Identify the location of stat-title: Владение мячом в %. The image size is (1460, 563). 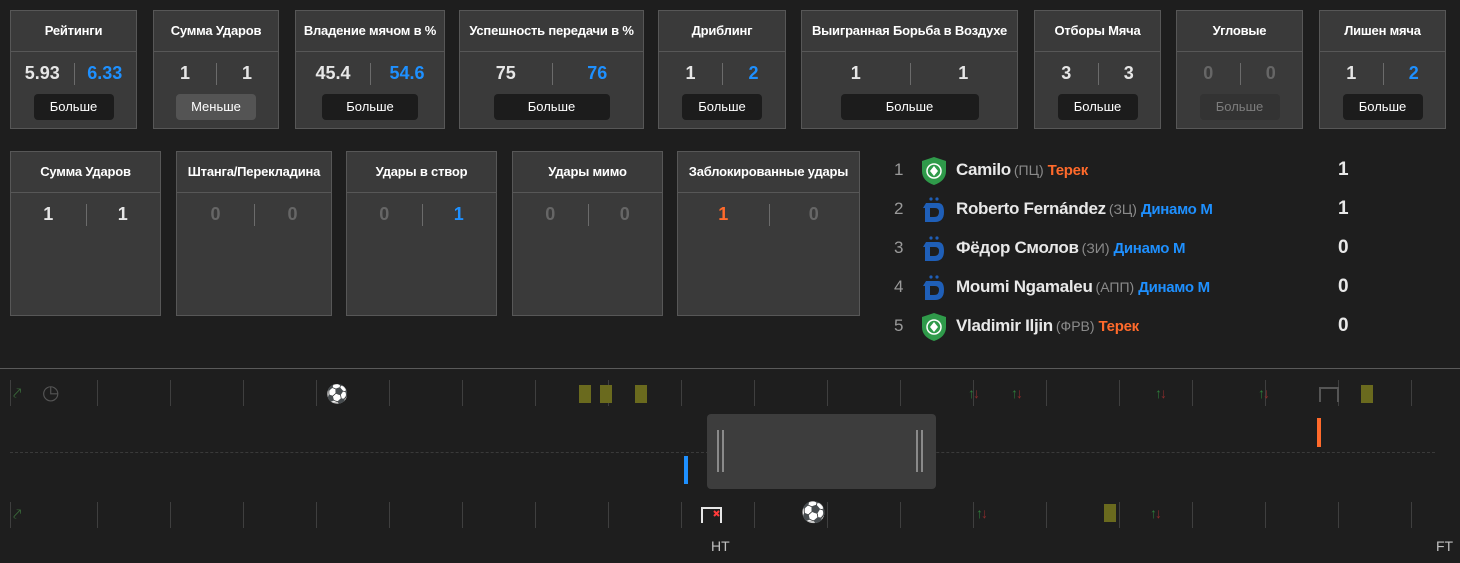
(370, 31).